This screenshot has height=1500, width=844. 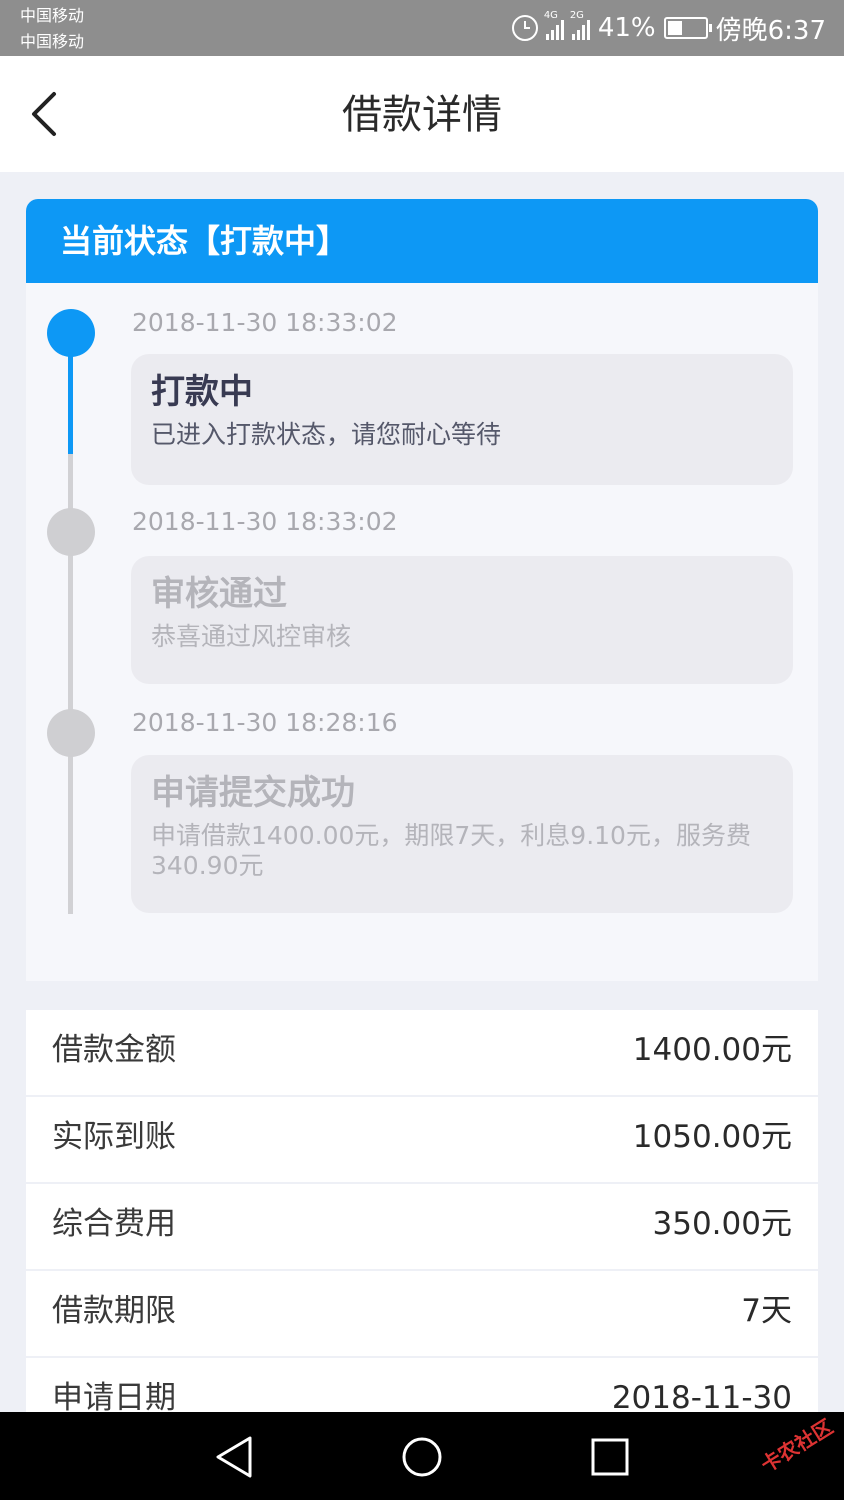 I want to click on timeline-box: 审核通过 恭喜通过风控审核, so click(x=462, y=620).